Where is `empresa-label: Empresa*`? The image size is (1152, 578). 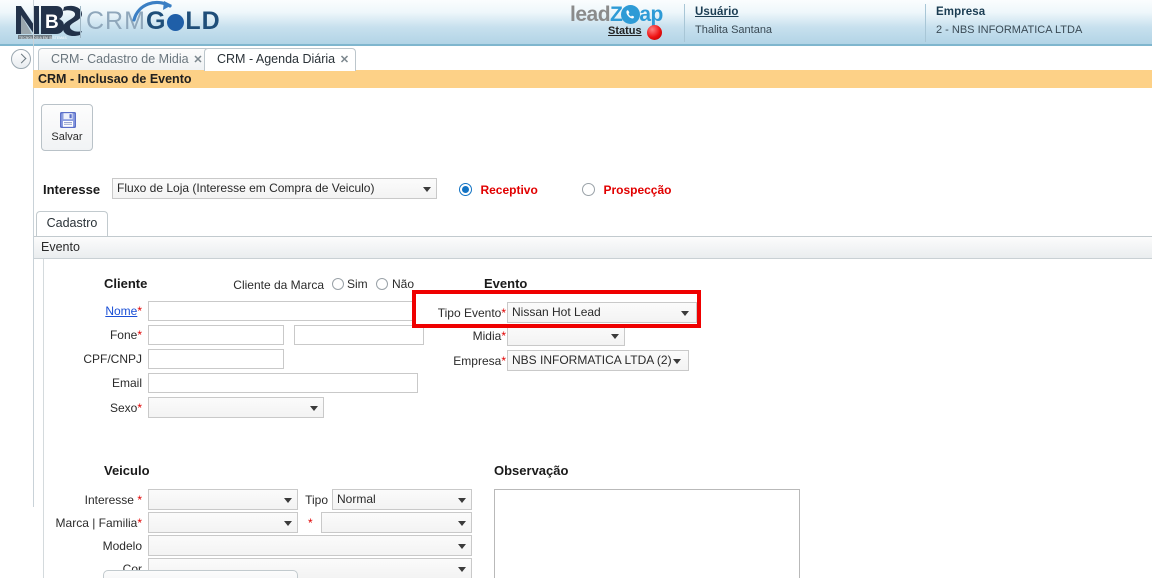 empresa-label: Empresa* is located at coordinates (469, 361).